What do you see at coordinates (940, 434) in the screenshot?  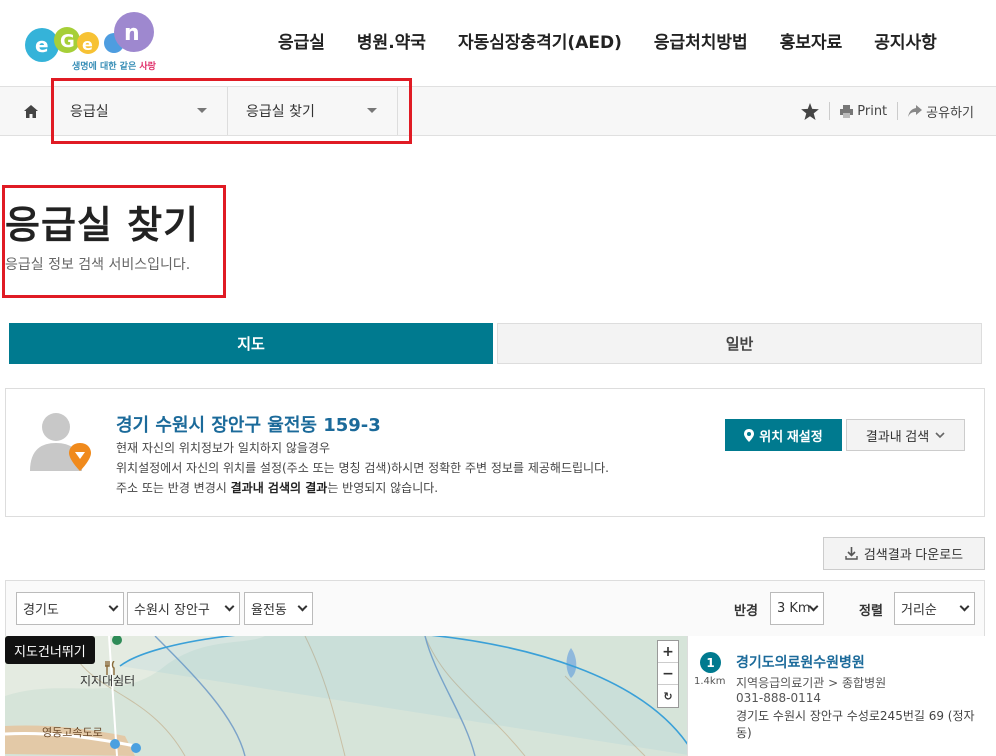 I see `chevron-down-icon` at bounding box center [940, 434].